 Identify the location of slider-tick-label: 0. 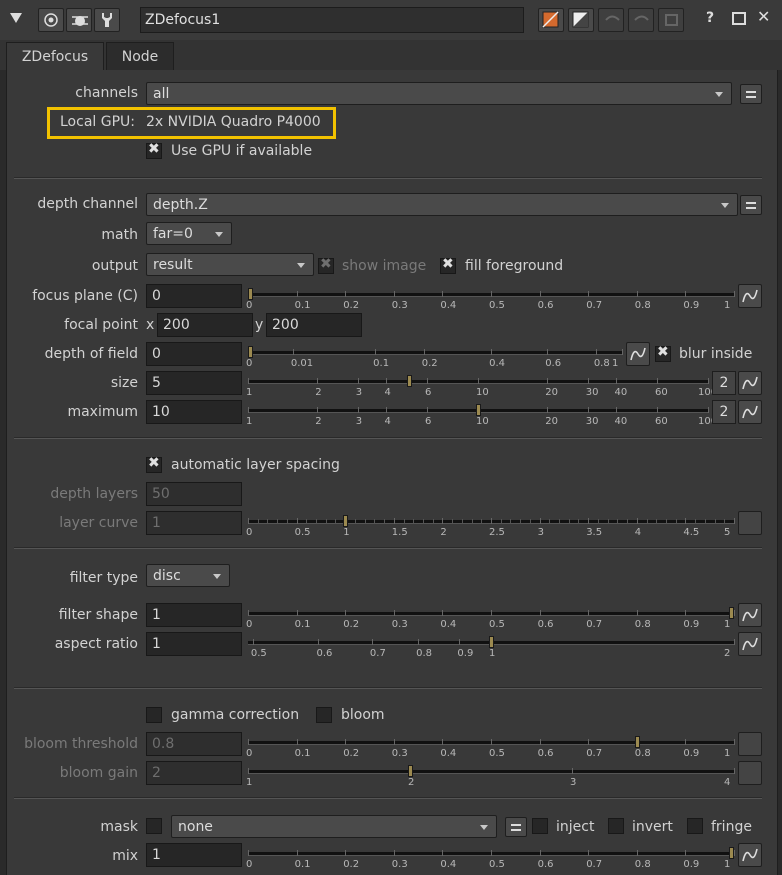
(249, 532).